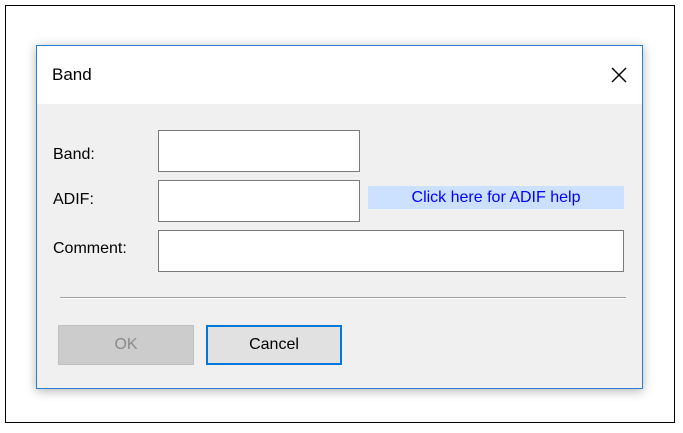 The height and width of the screenshot is (433, 683). I want to click on dialog-title: Band, so click(72, 74).